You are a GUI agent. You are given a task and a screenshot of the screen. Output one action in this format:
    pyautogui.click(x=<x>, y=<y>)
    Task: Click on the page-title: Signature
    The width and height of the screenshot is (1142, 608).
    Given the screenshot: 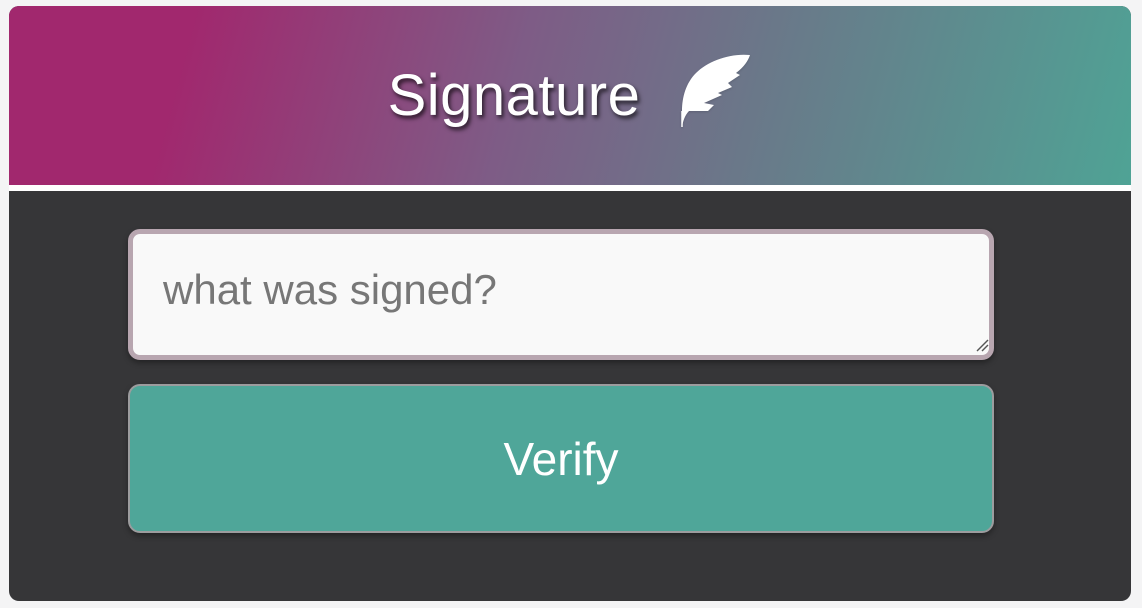 What is the action you would take?
    pyautogui.click(x=514, y=95)
    